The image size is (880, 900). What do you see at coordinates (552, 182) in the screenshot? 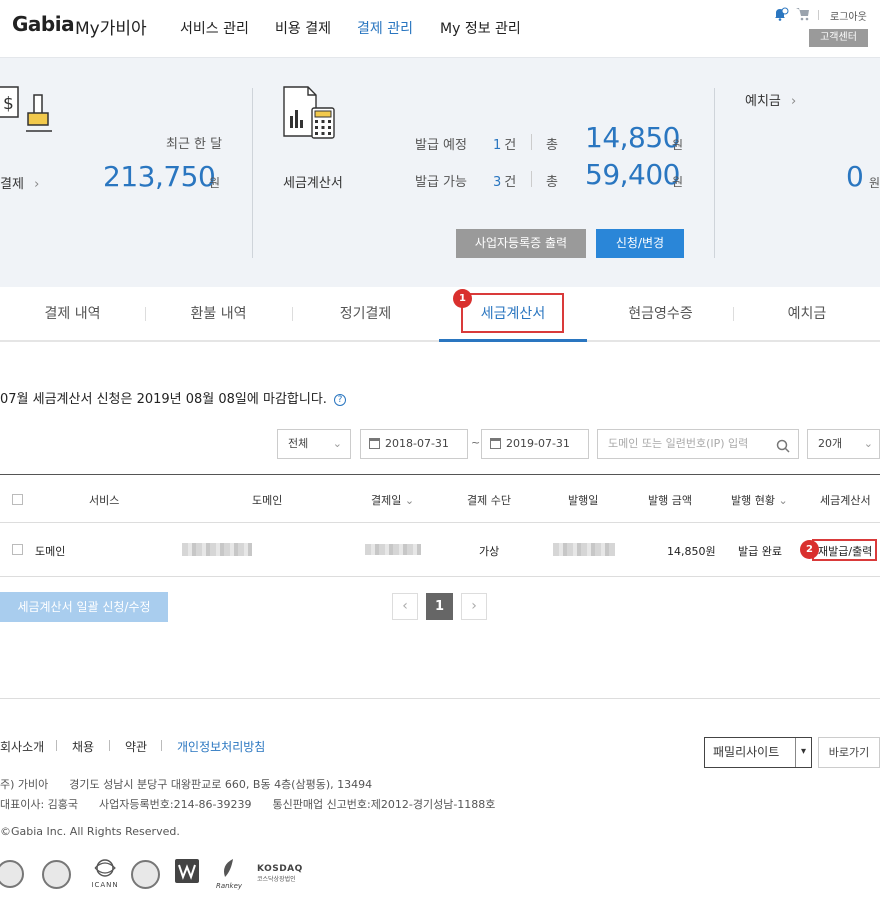
I see `available-total-label: 총` at bounding box center [552, 182].